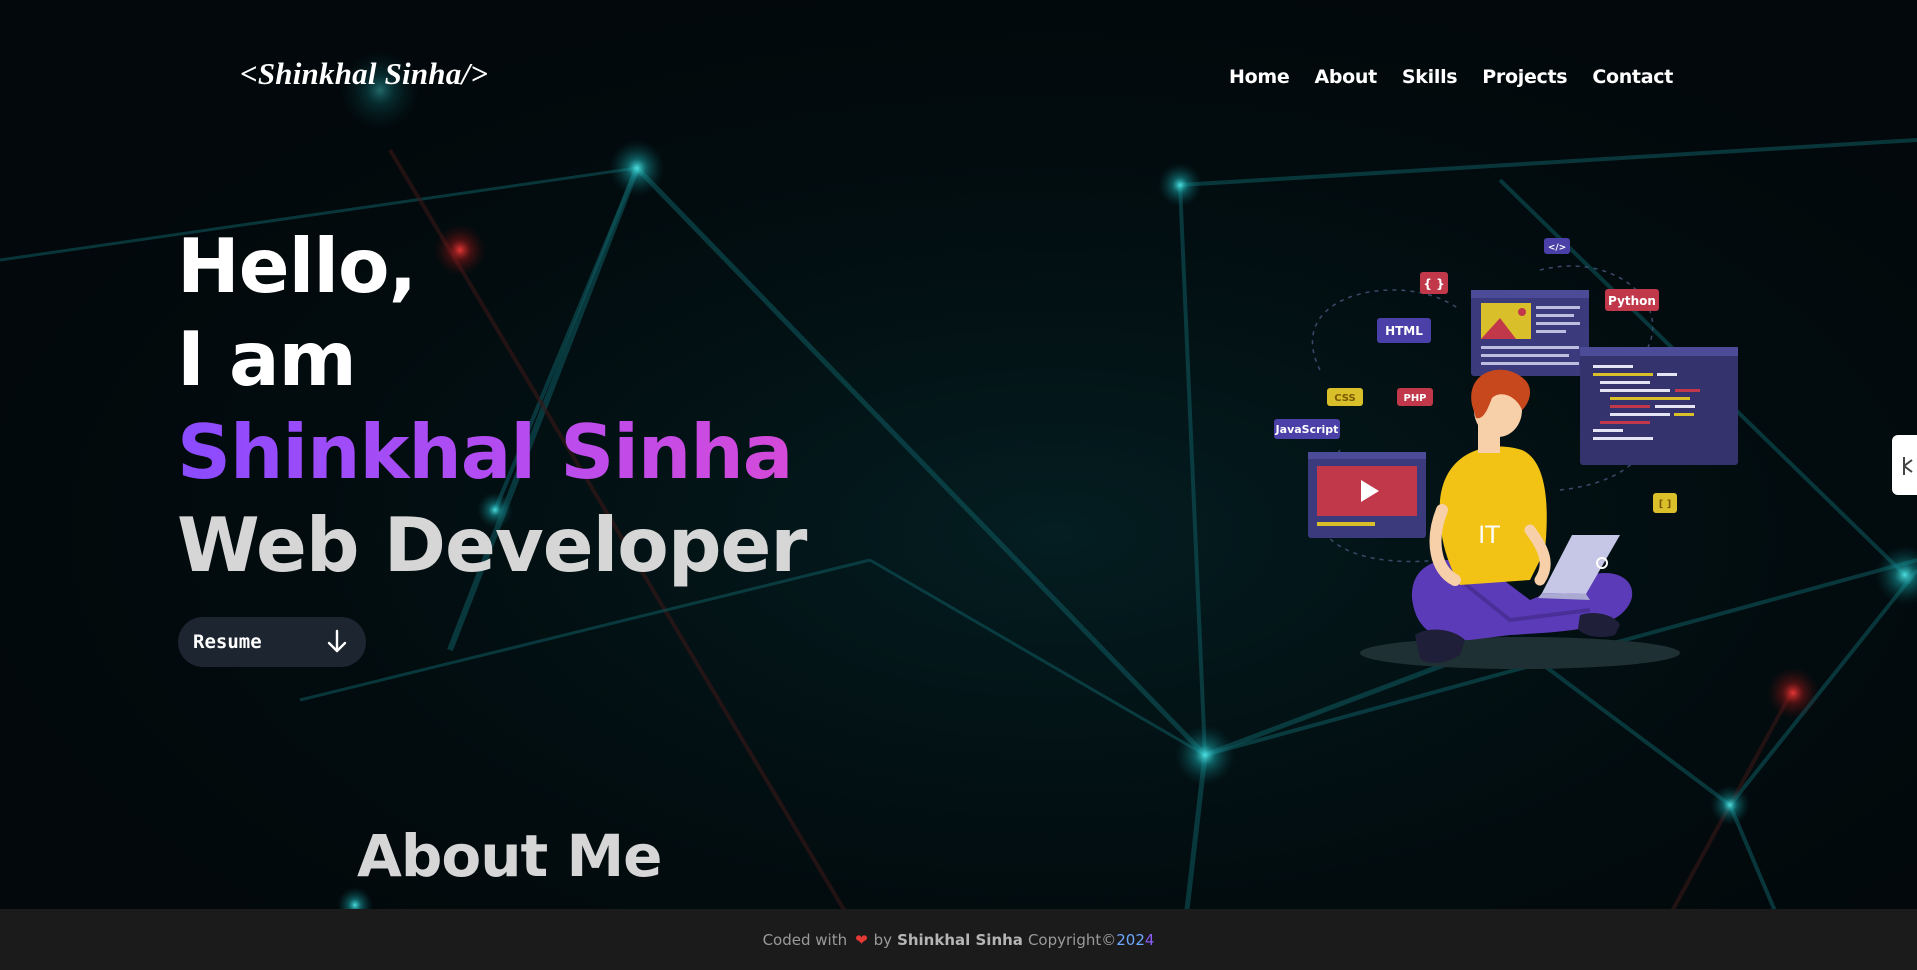 The width and height of the screenshot is (1917, 970). What do you see at coordinates (805, 939) in the screenshot?
I see `footer-coded-with: Coded with` at bounding box center [805, 939].